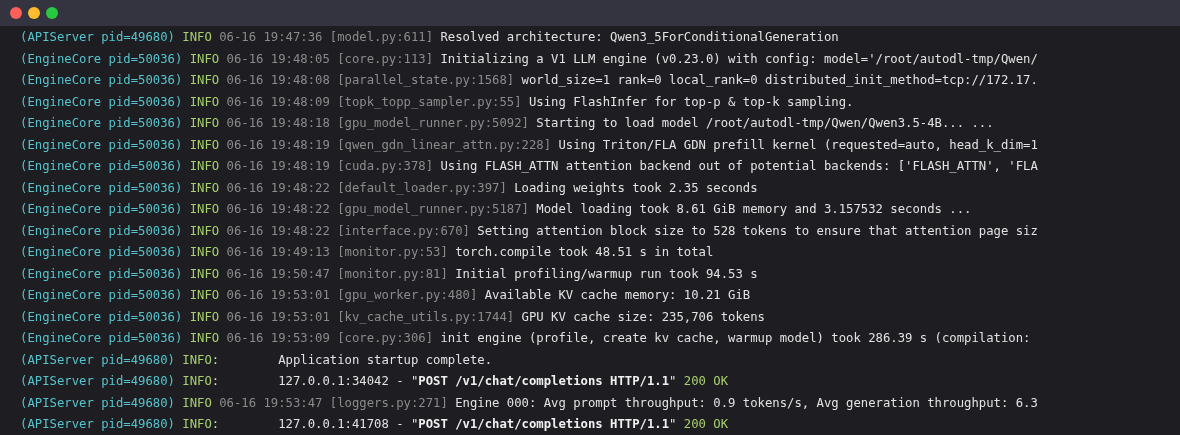 This screenshot has height=435, width=1180. What do you see at coordinates (278, 123) in the screenshot?
I see `log-timestamp: 06-16 19:48:18` at bounding box center [278, 123].